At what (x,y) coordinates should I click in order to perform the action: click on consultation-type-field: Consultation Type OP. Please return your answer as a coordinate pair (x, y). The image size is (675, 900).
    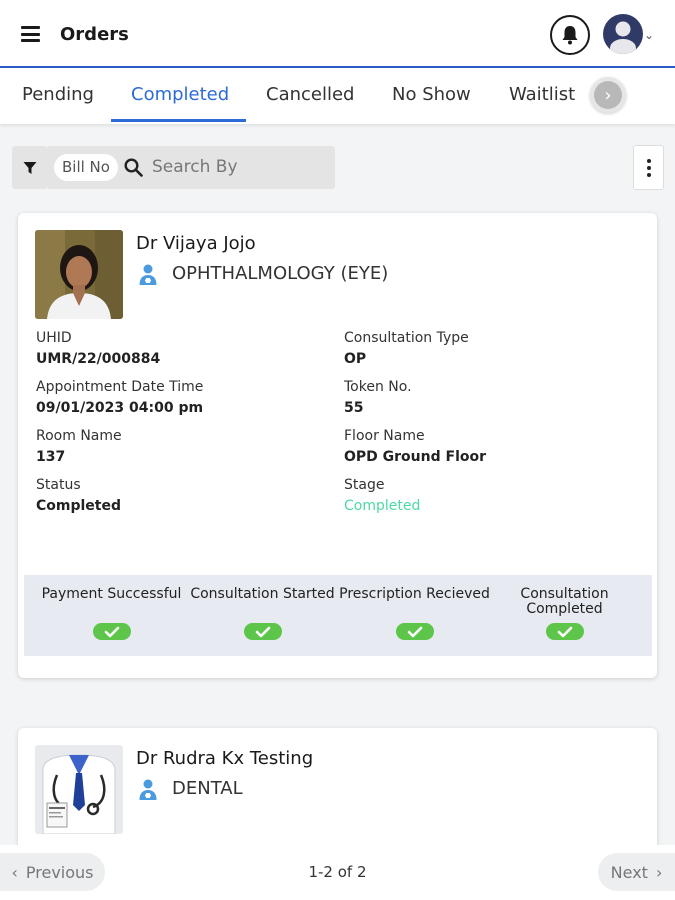
    Looking at the image, I should click on (406, 348).